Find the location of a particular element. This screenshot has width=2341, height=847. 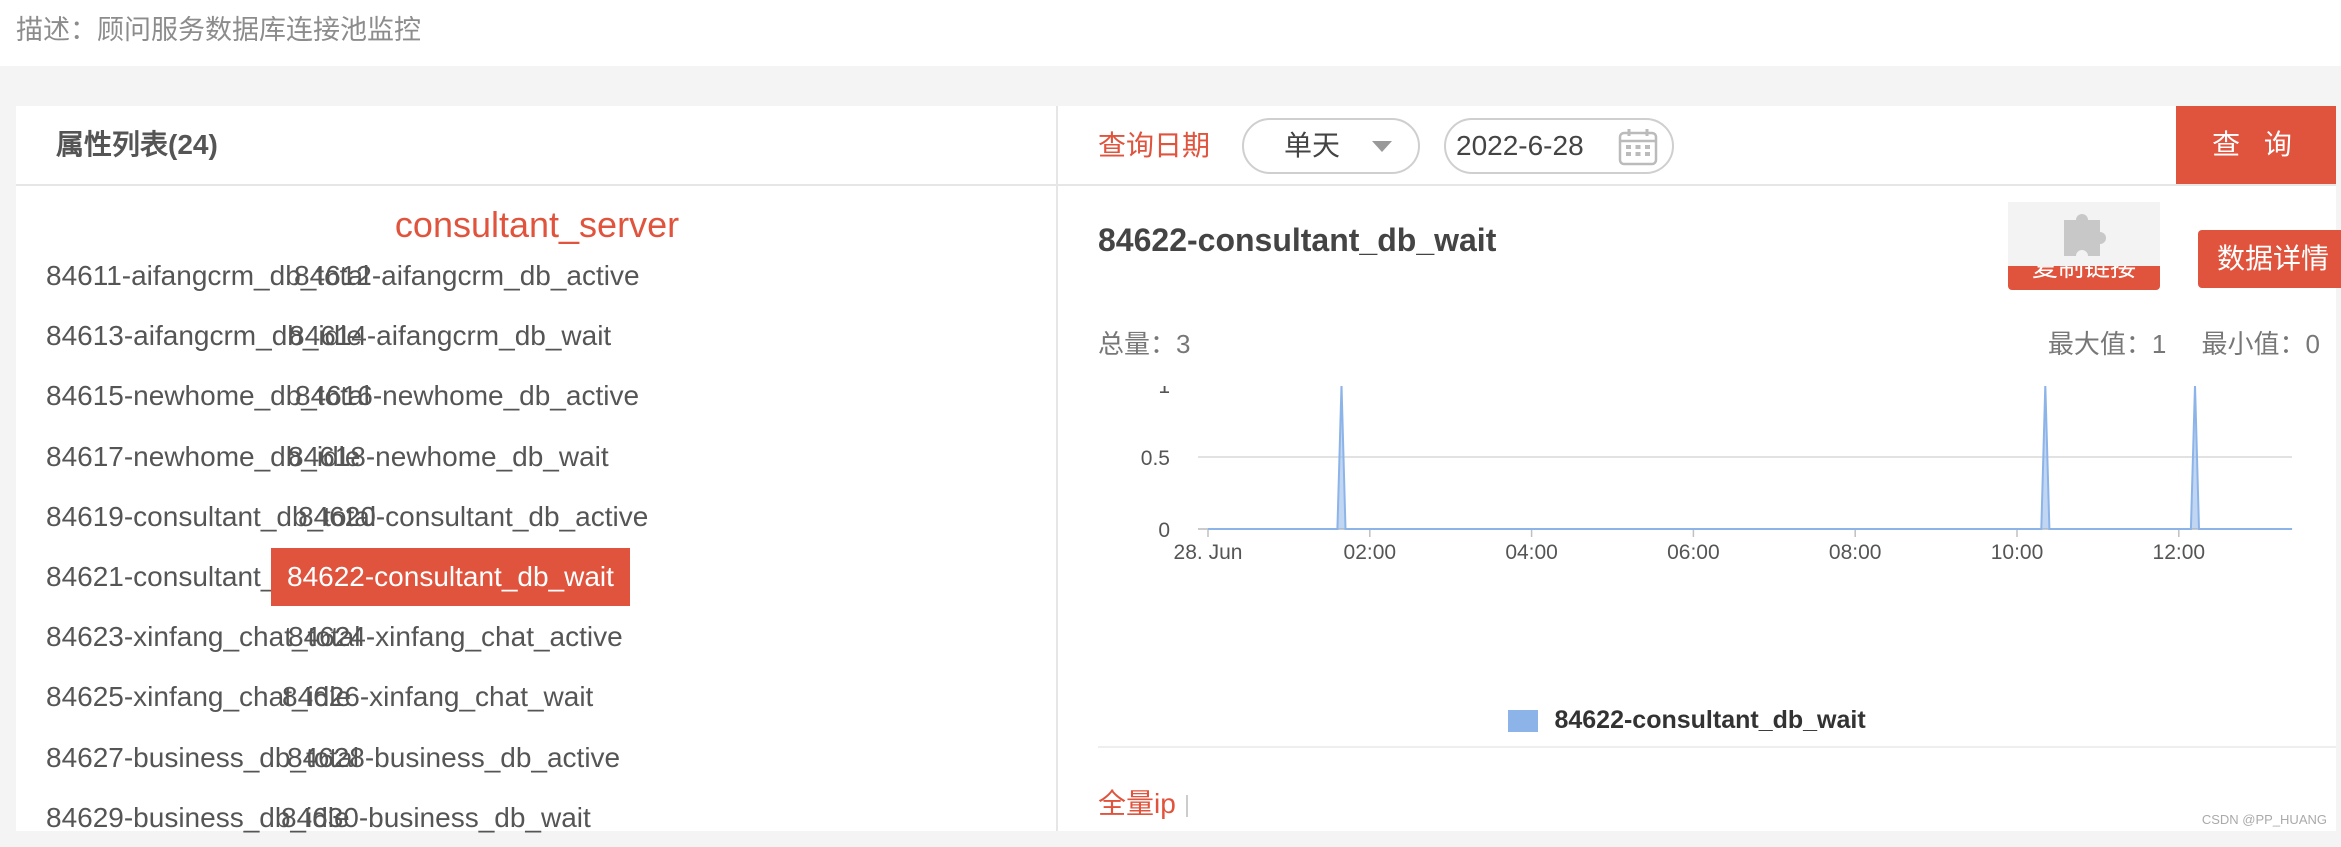

x-tick-label: 10:00 is located at coordinates (2017, 552).